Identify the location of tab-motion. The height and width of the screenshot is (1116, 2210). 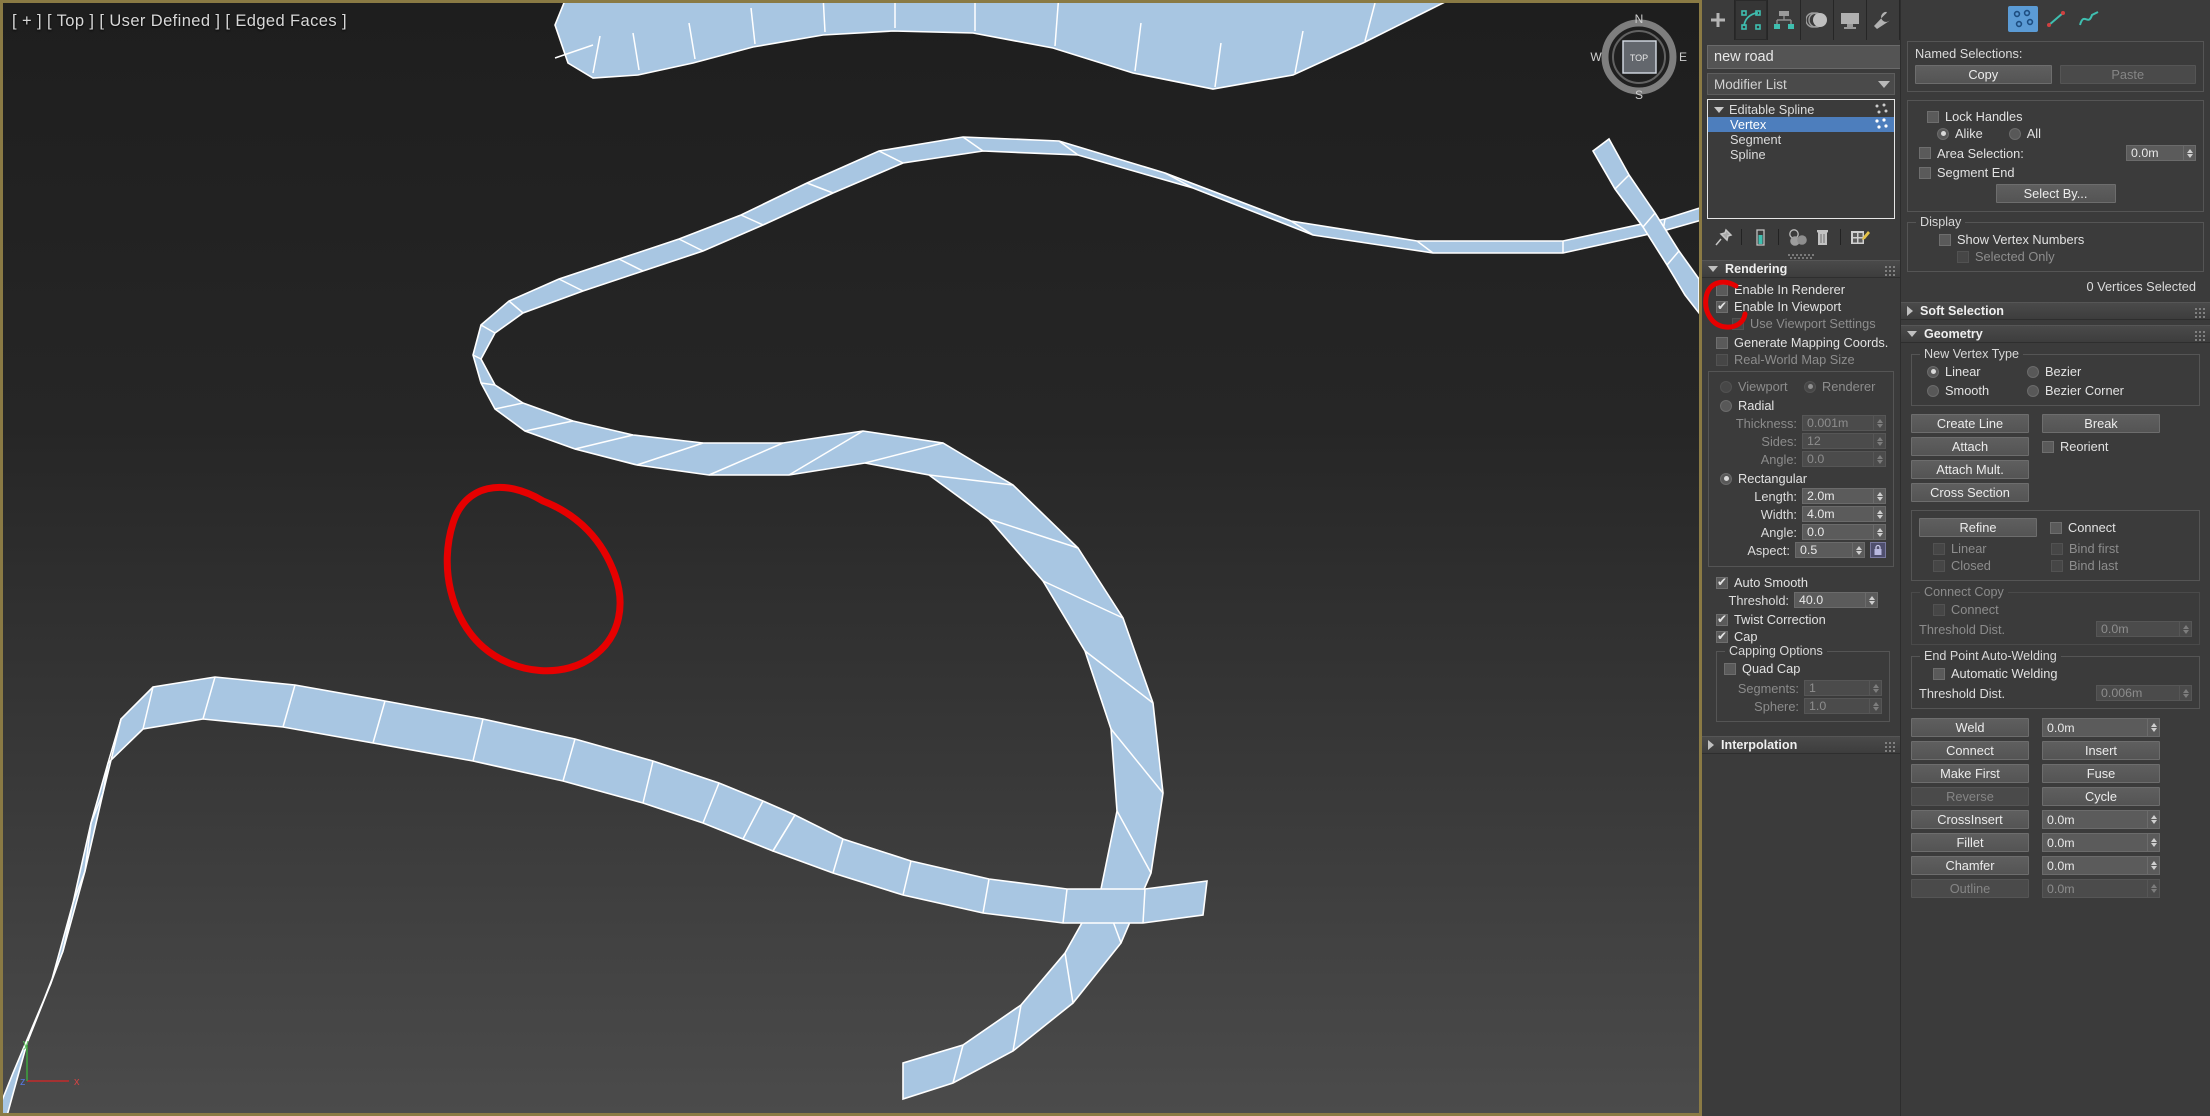
(1817, 20).